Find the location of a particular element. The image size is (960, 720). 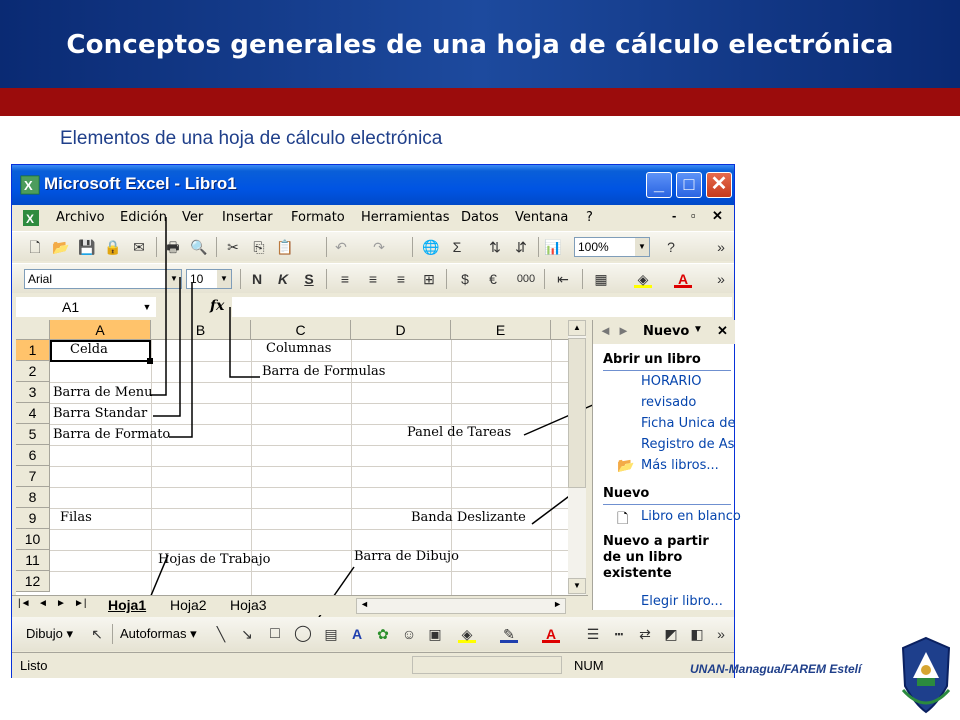

sheet-tab-hoja2: Hoja2 is located at coordinates (188, 605).